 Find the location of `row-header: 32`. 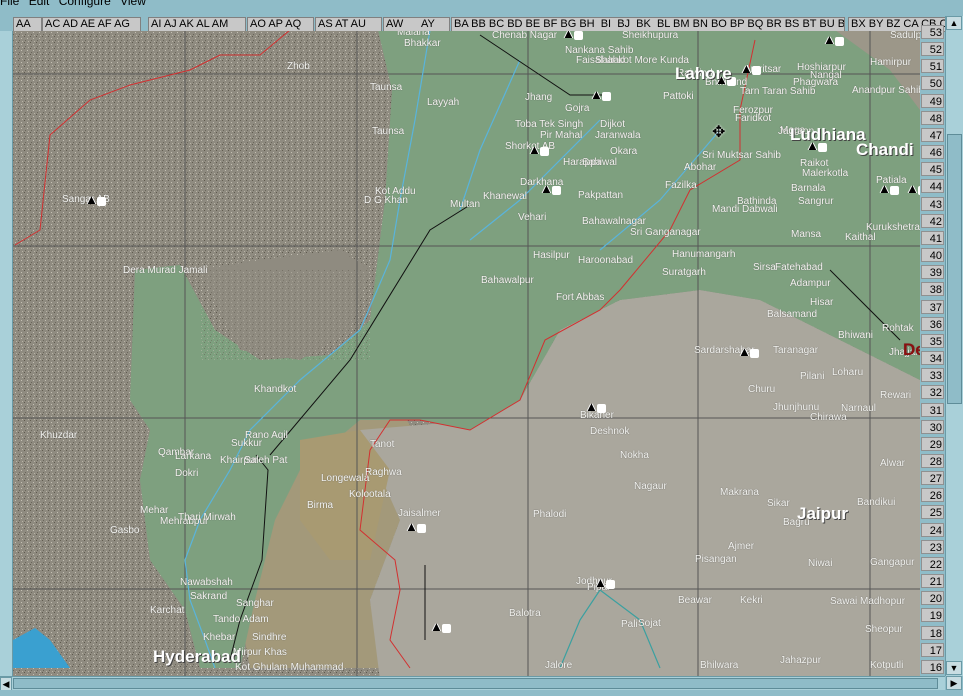

row-header: 32 is located at coordinates (932, 392).